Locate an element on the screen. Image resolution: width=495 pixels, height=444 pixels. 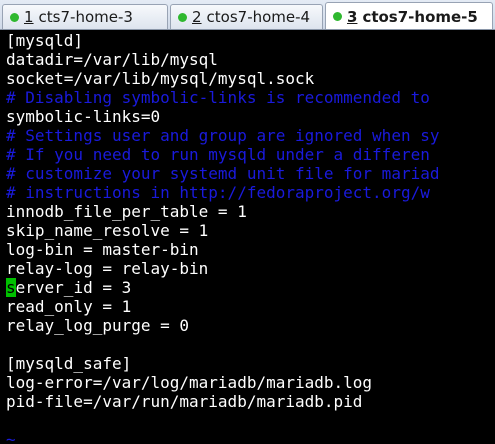
config-line: socket=/var/lib/mysql/mysql.sock is located at coordinates (160, 78).